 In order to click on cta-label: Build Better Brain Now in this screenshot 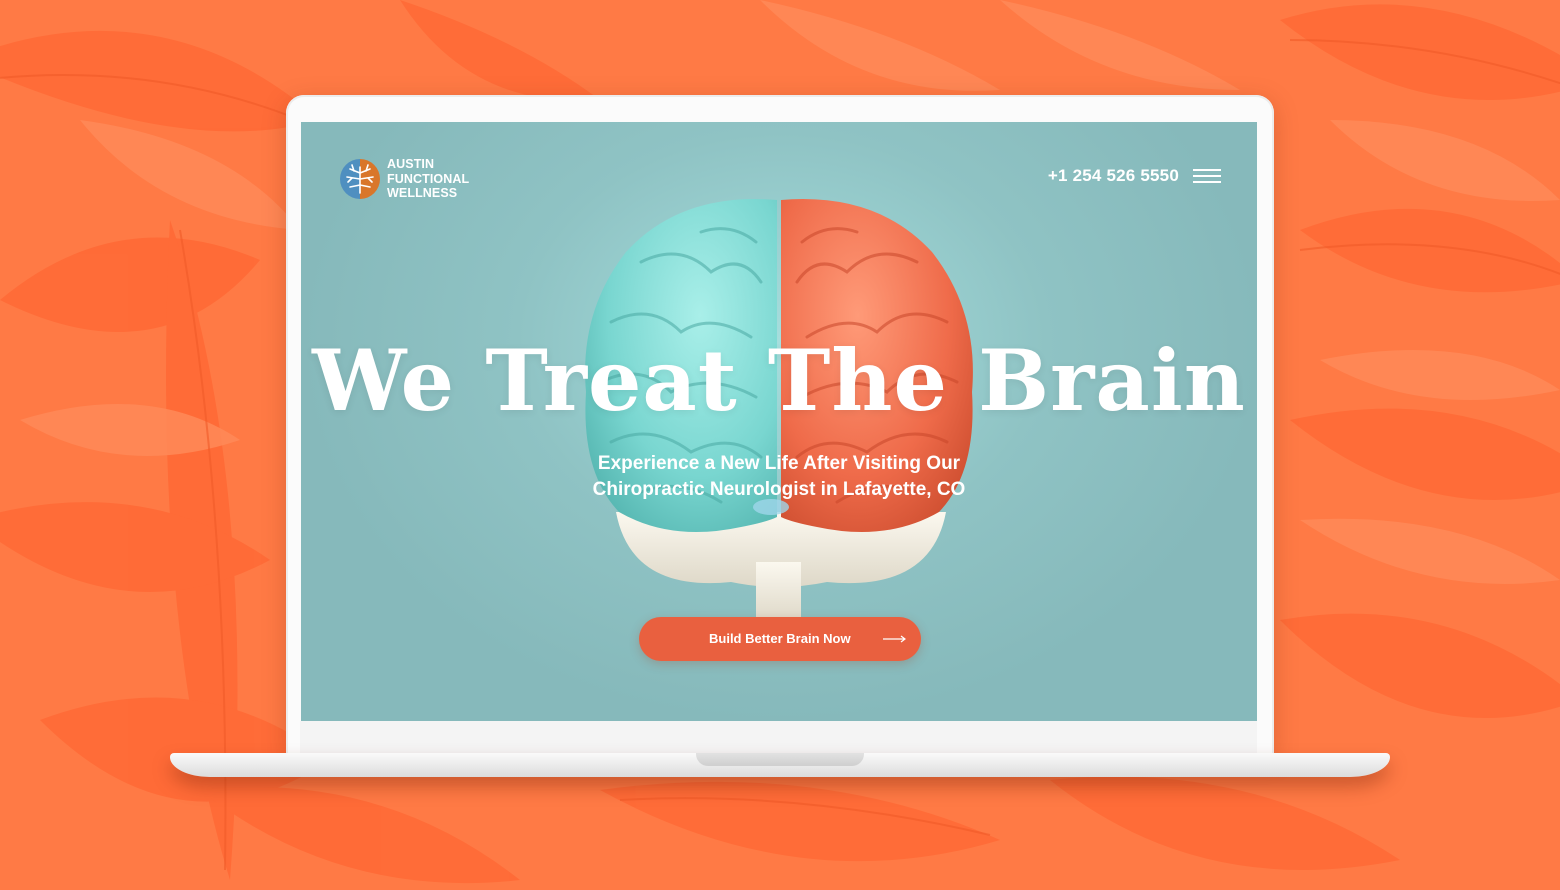, I will do `click(780, 638)`.